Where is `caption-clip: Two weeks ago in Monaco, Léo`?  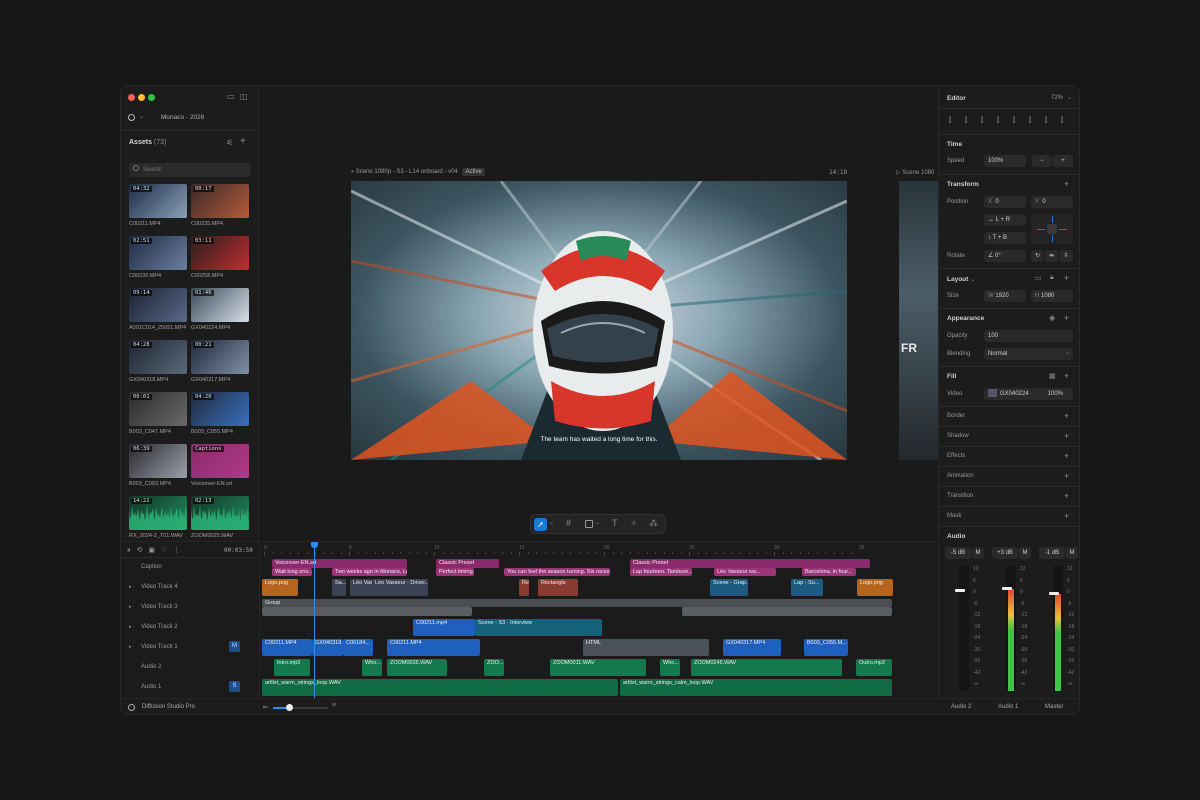
caption-clip: Two weeks ago in Monaco, Léo is located at coordinates (369, 572).